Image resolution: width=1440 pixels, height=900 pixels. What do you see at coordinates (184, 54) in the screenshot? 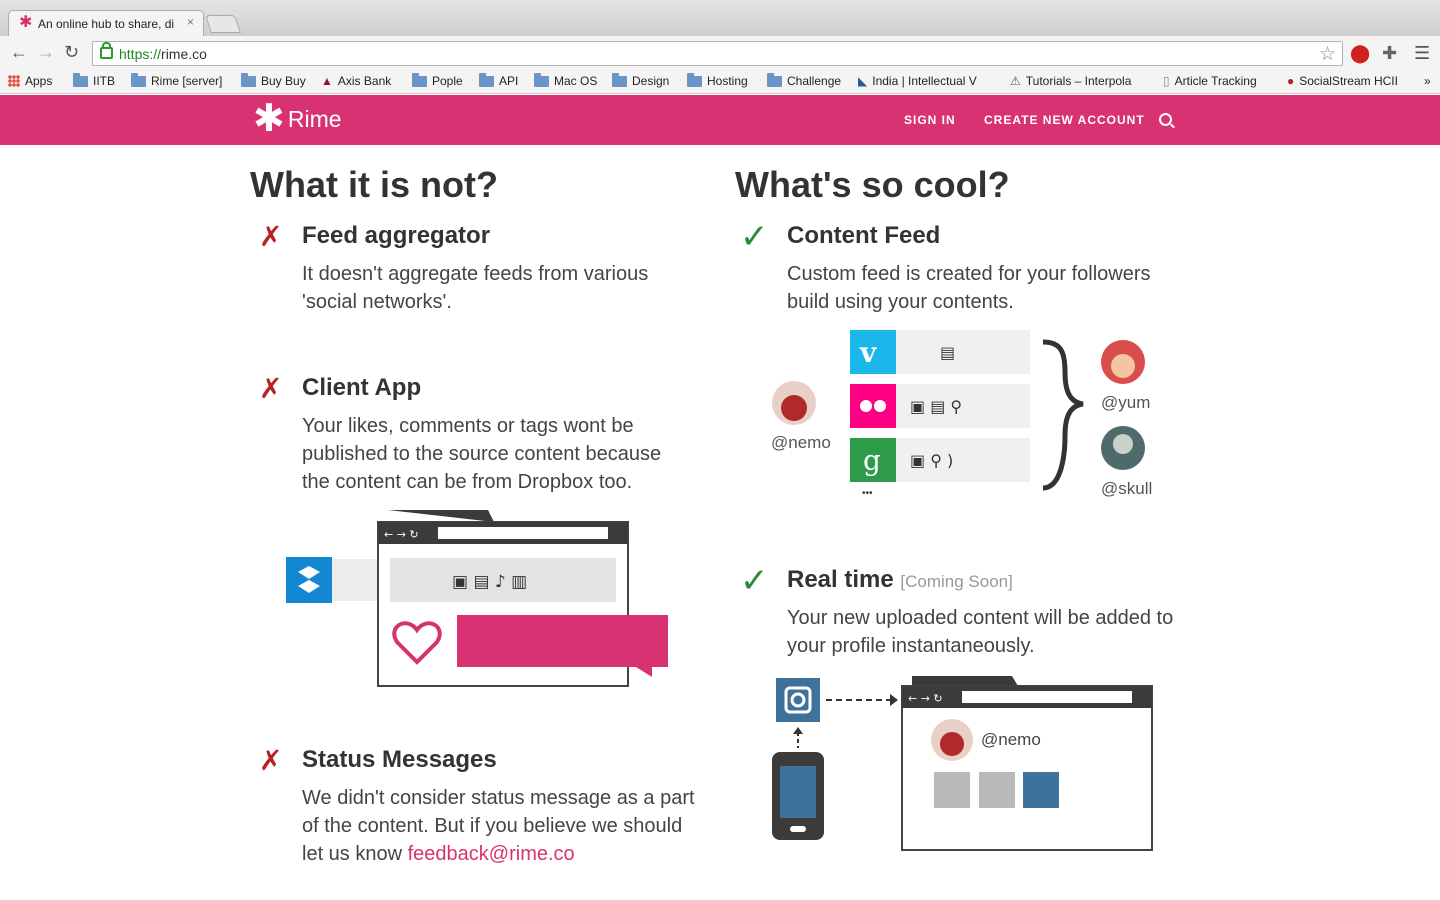
I see `url-host: rime.co` at bounding box center [184, 54].